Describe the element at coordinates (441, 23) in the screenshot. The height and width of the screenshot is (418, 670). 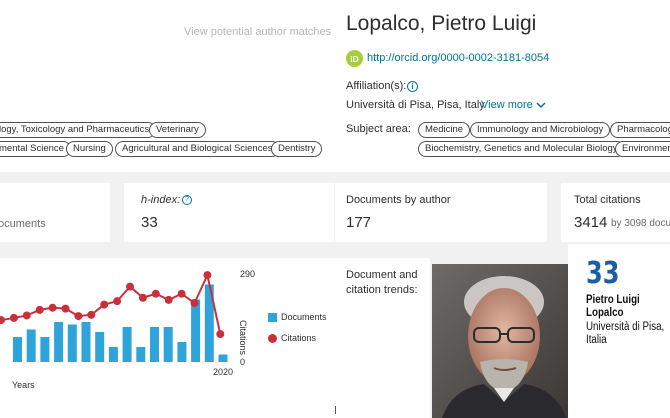
I see `author-name: Lopalco, Pietro Luigi` at that location.